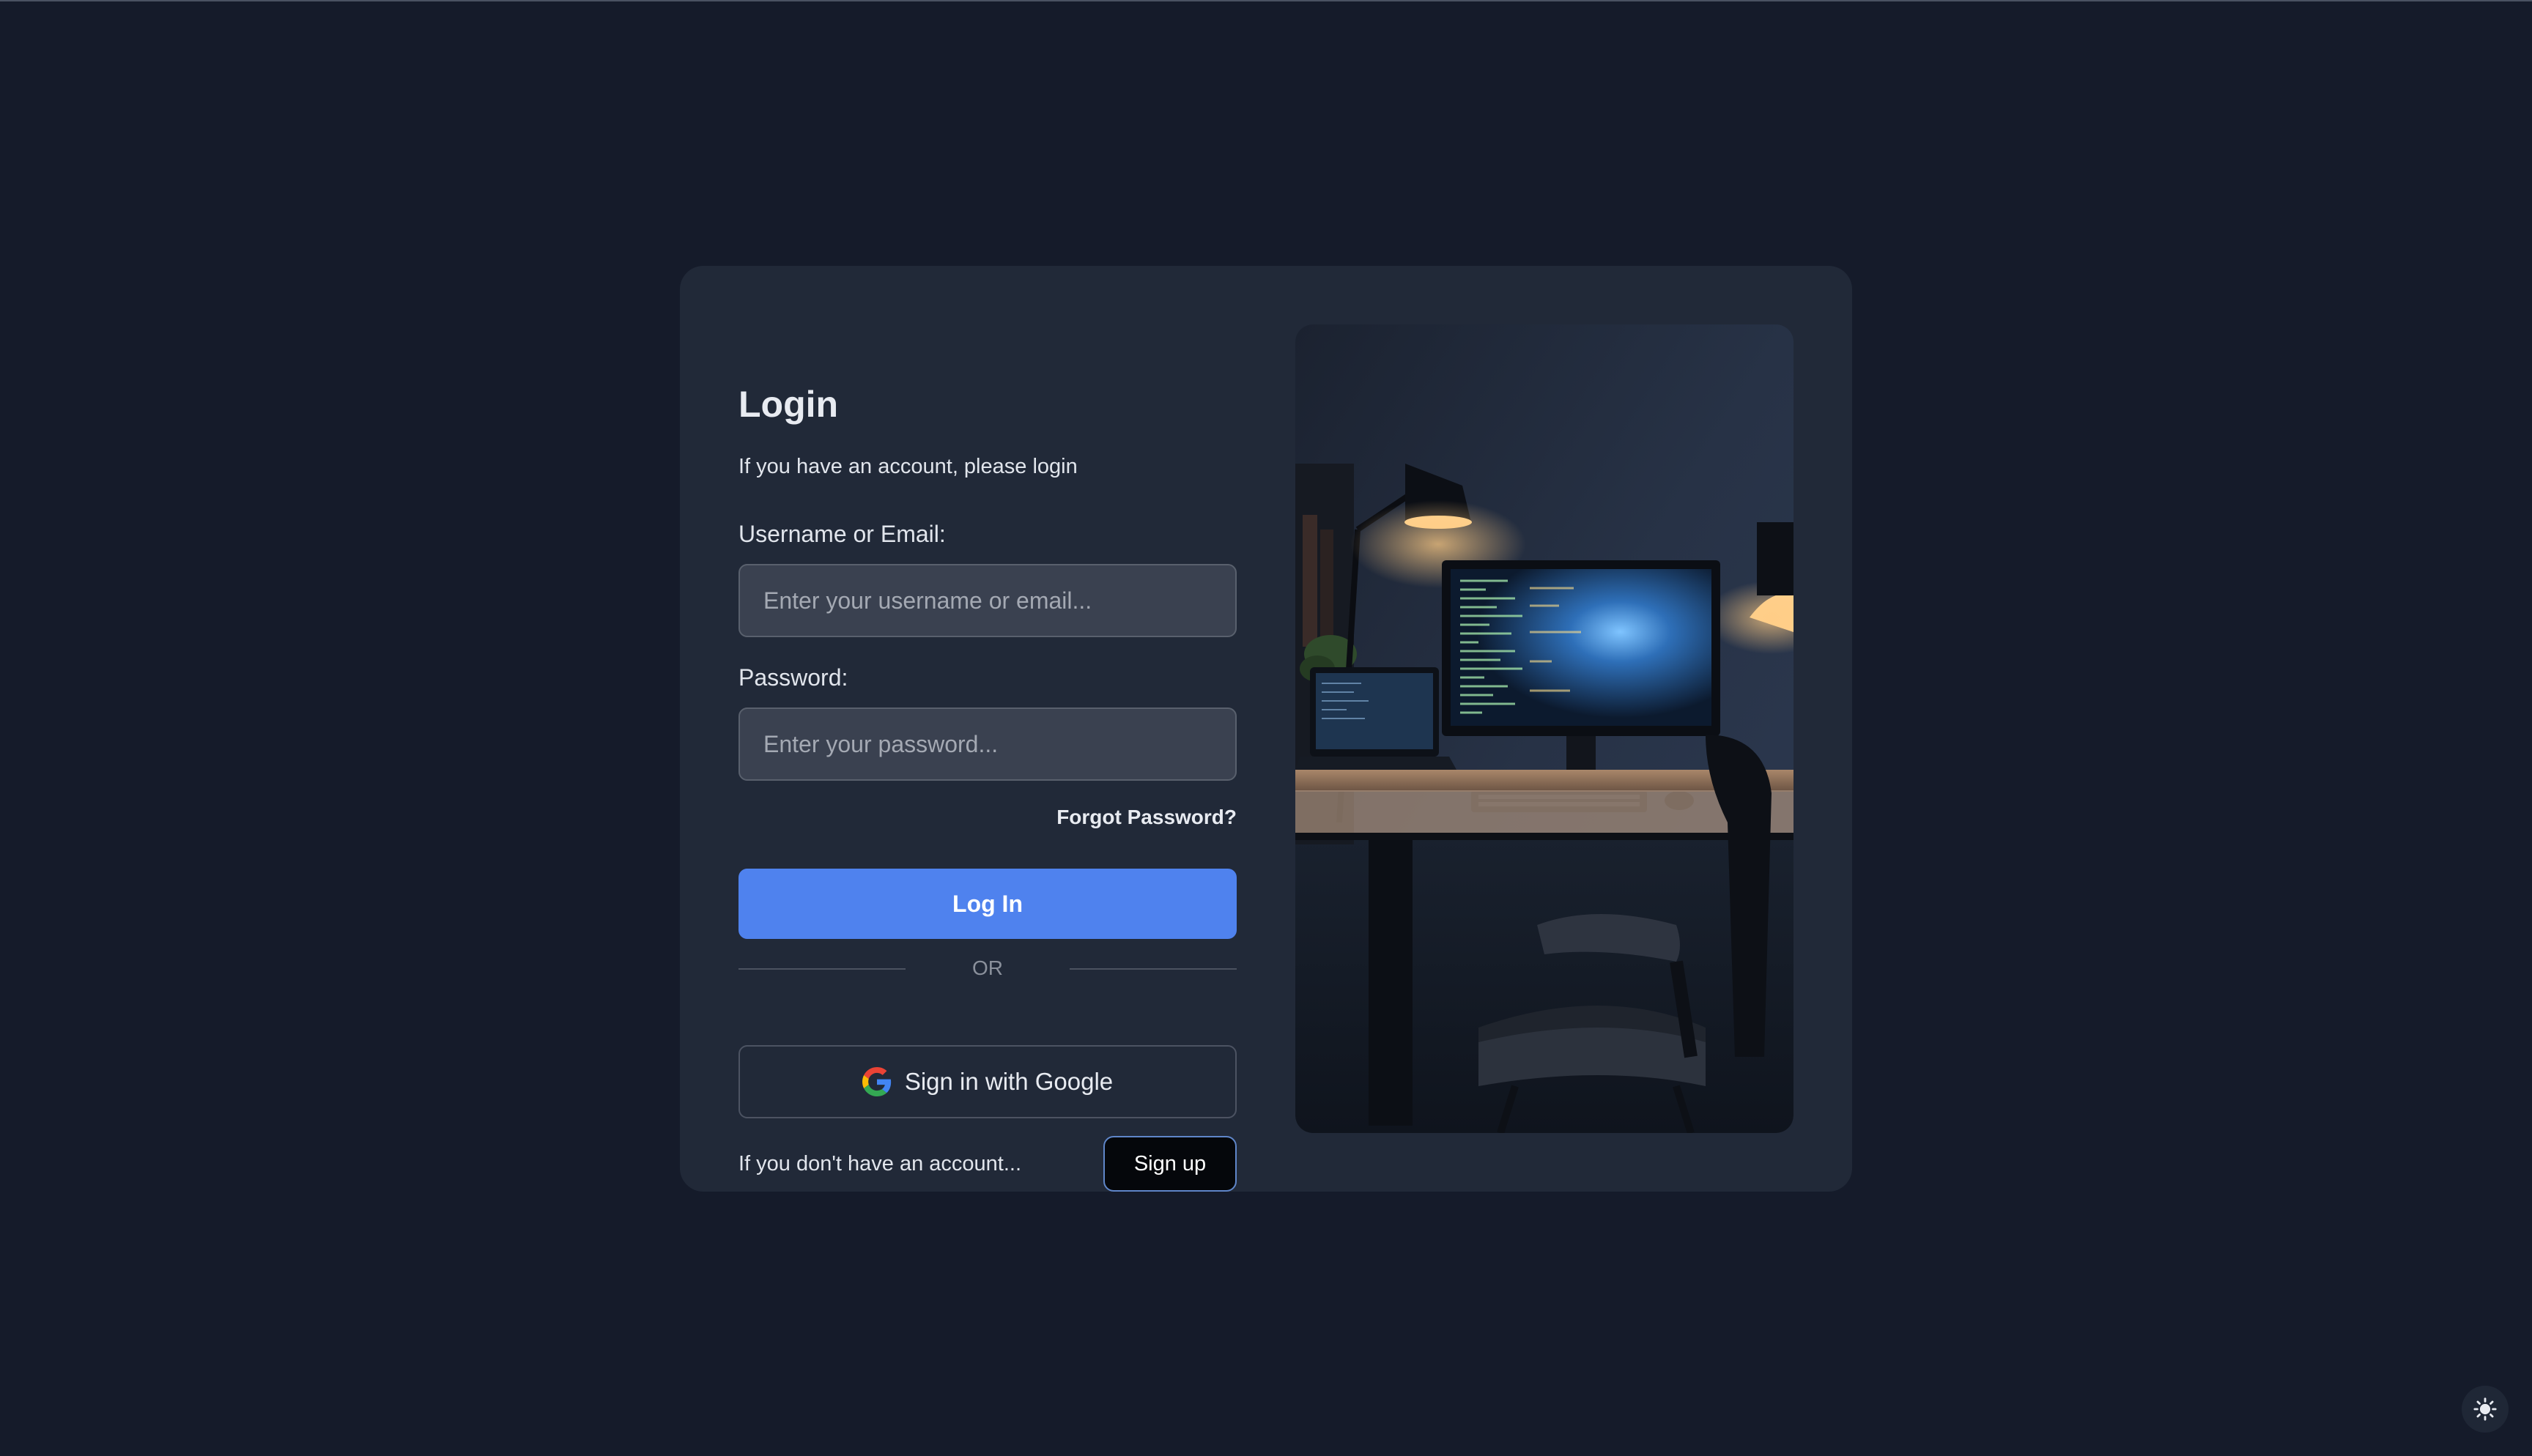 The image size is (2532, 1456). What do you see at coordinates (1153, 969) in the screenshot?
I see `divider-line-right` at bounding box center [1153, 969].